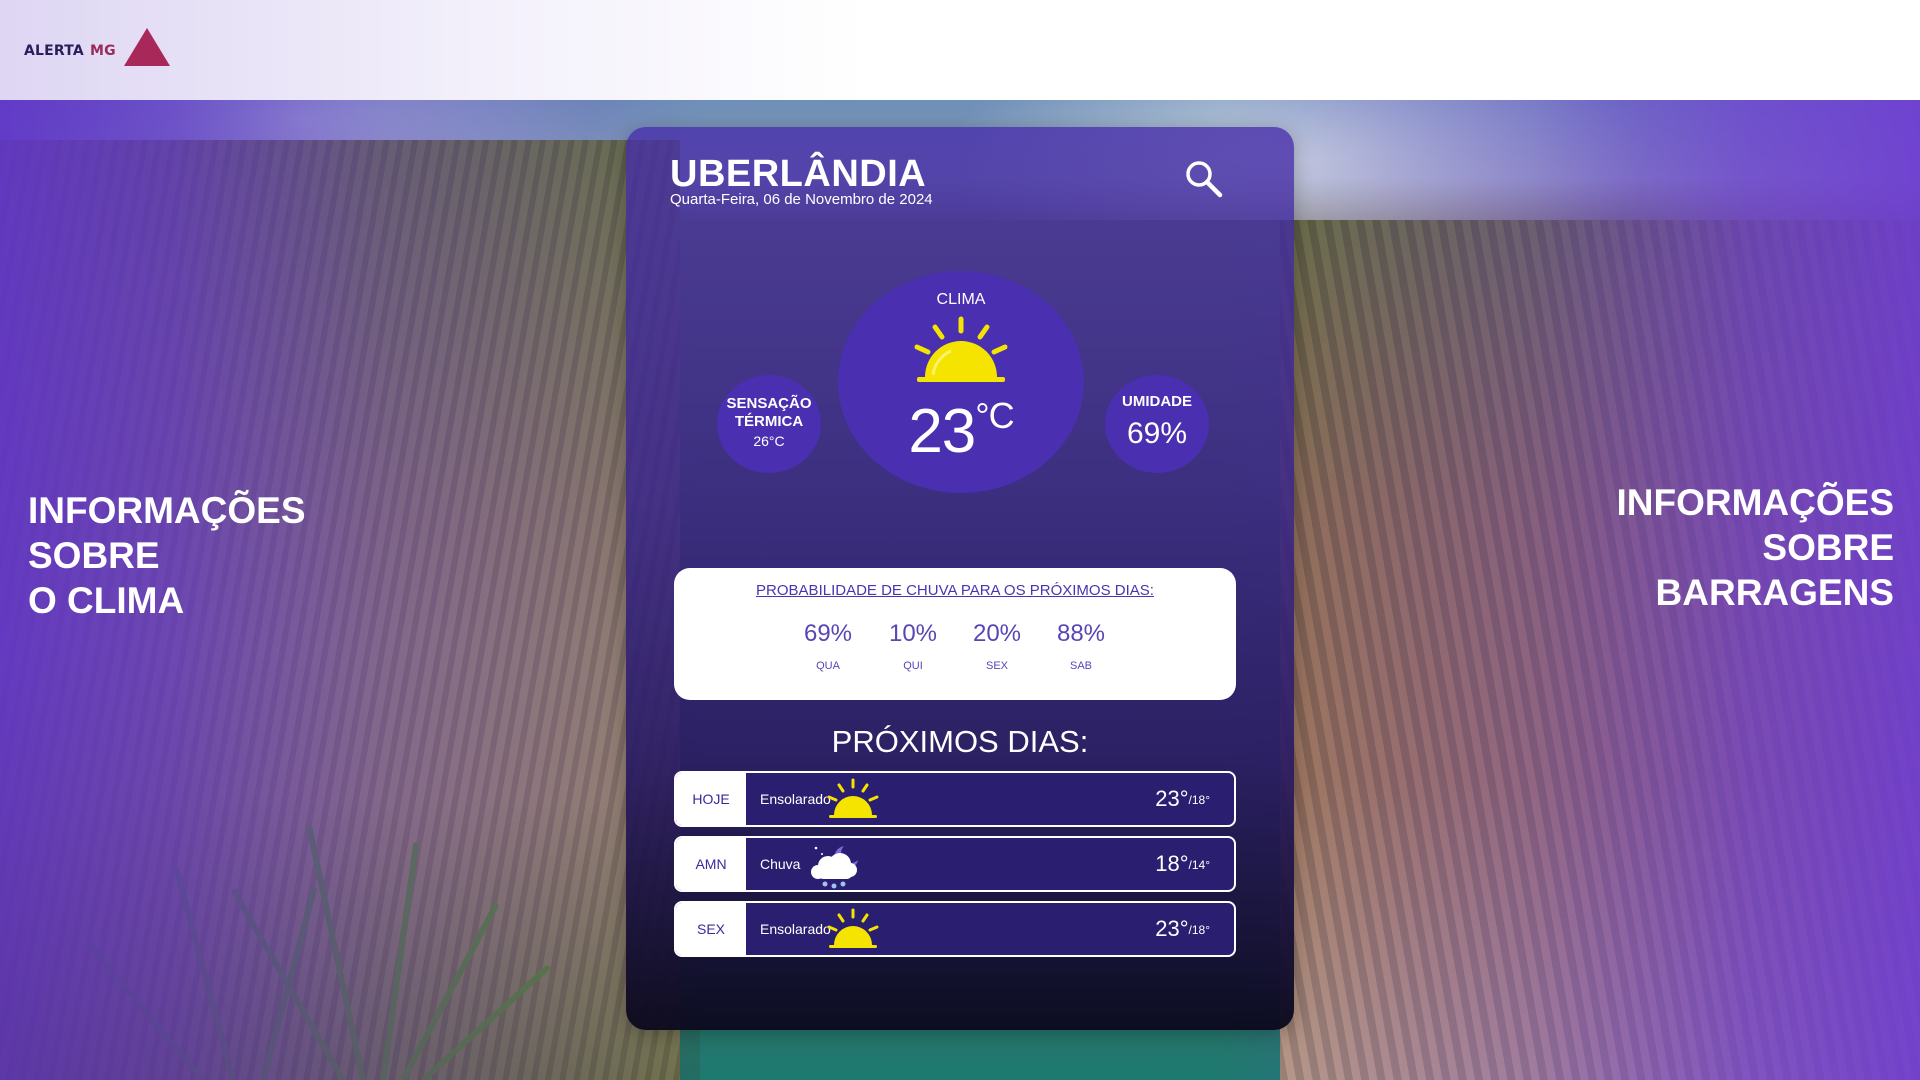  I want to click on feels-like-label: SENSAÇÃO TÉRMICA, so click(769, 413).